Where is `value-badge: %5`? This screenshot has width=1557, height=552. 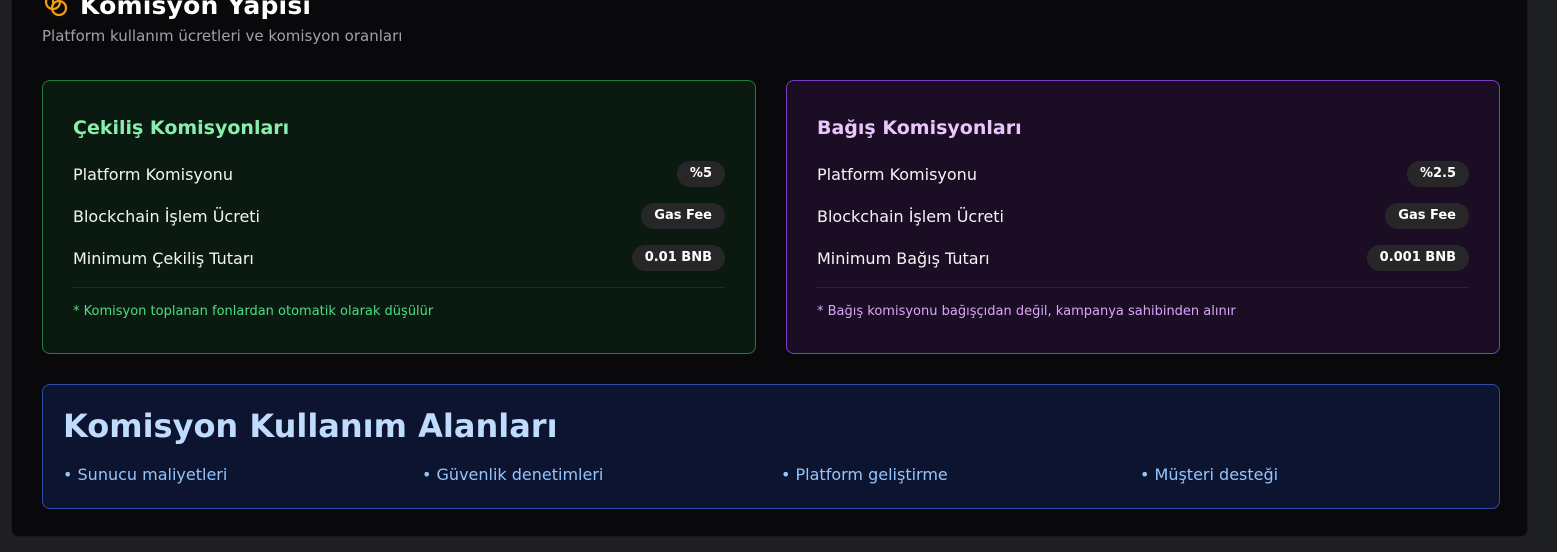 value-badge: %5 is located at coordinates (700, 174).